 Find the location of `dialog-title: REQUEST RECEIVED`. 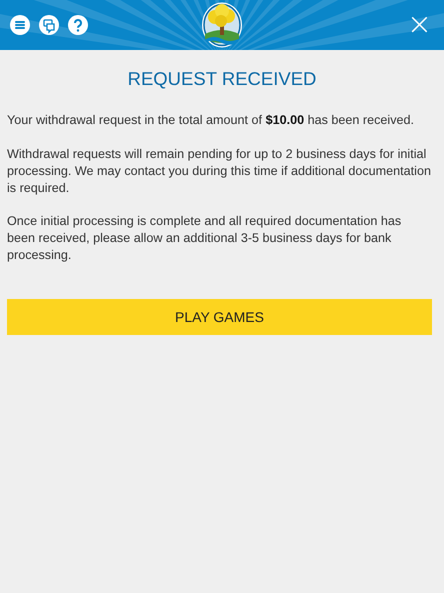

dialog-title: REQUEST RECEIVED is located at coordinates (222, 79).